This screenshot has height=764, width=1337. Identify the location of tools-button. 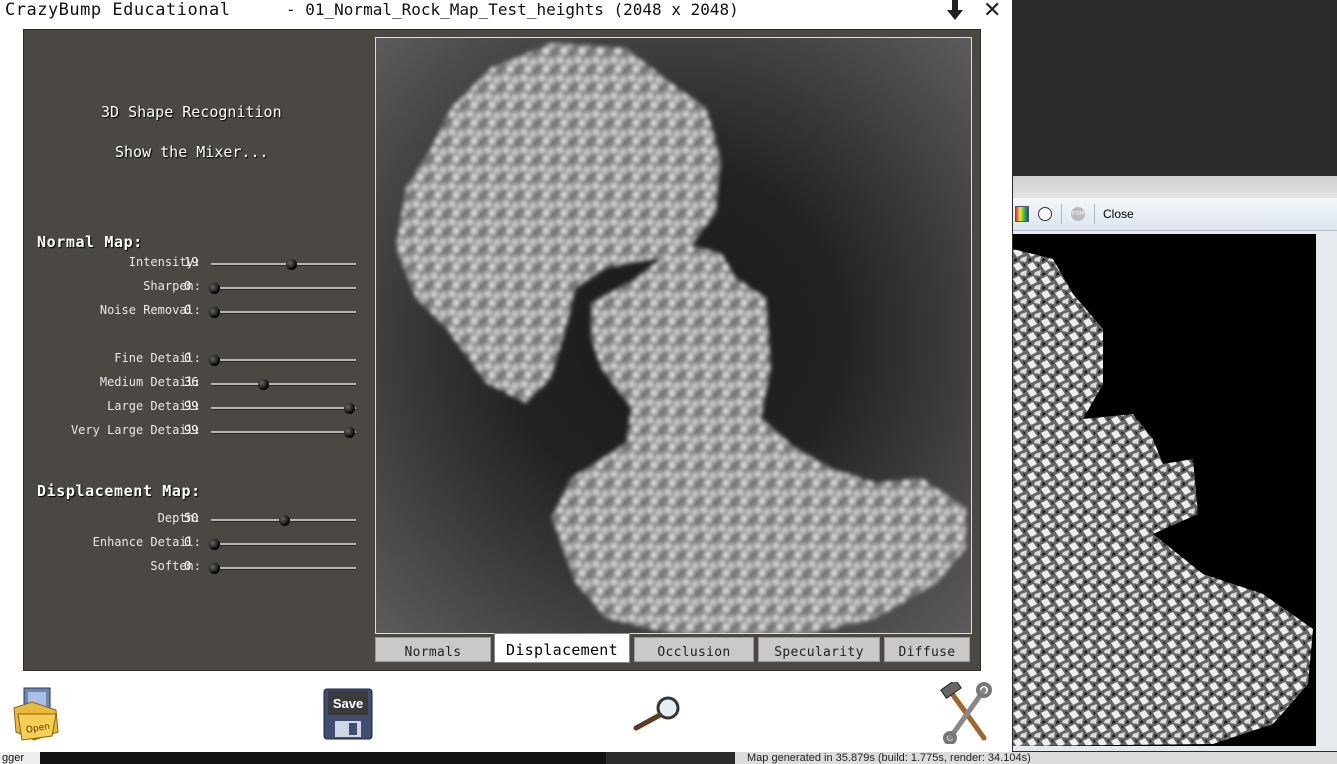
(966, 713).